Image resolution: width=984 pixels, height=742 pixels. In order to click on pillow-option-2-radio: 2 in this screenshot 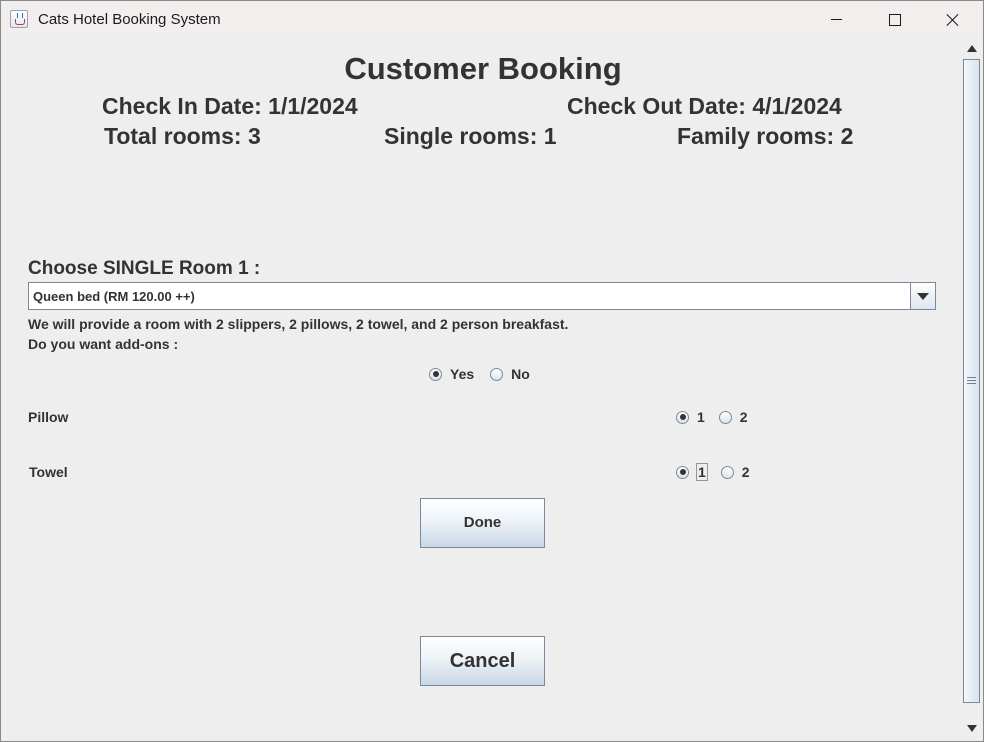, I will do `click(733, 417)`.